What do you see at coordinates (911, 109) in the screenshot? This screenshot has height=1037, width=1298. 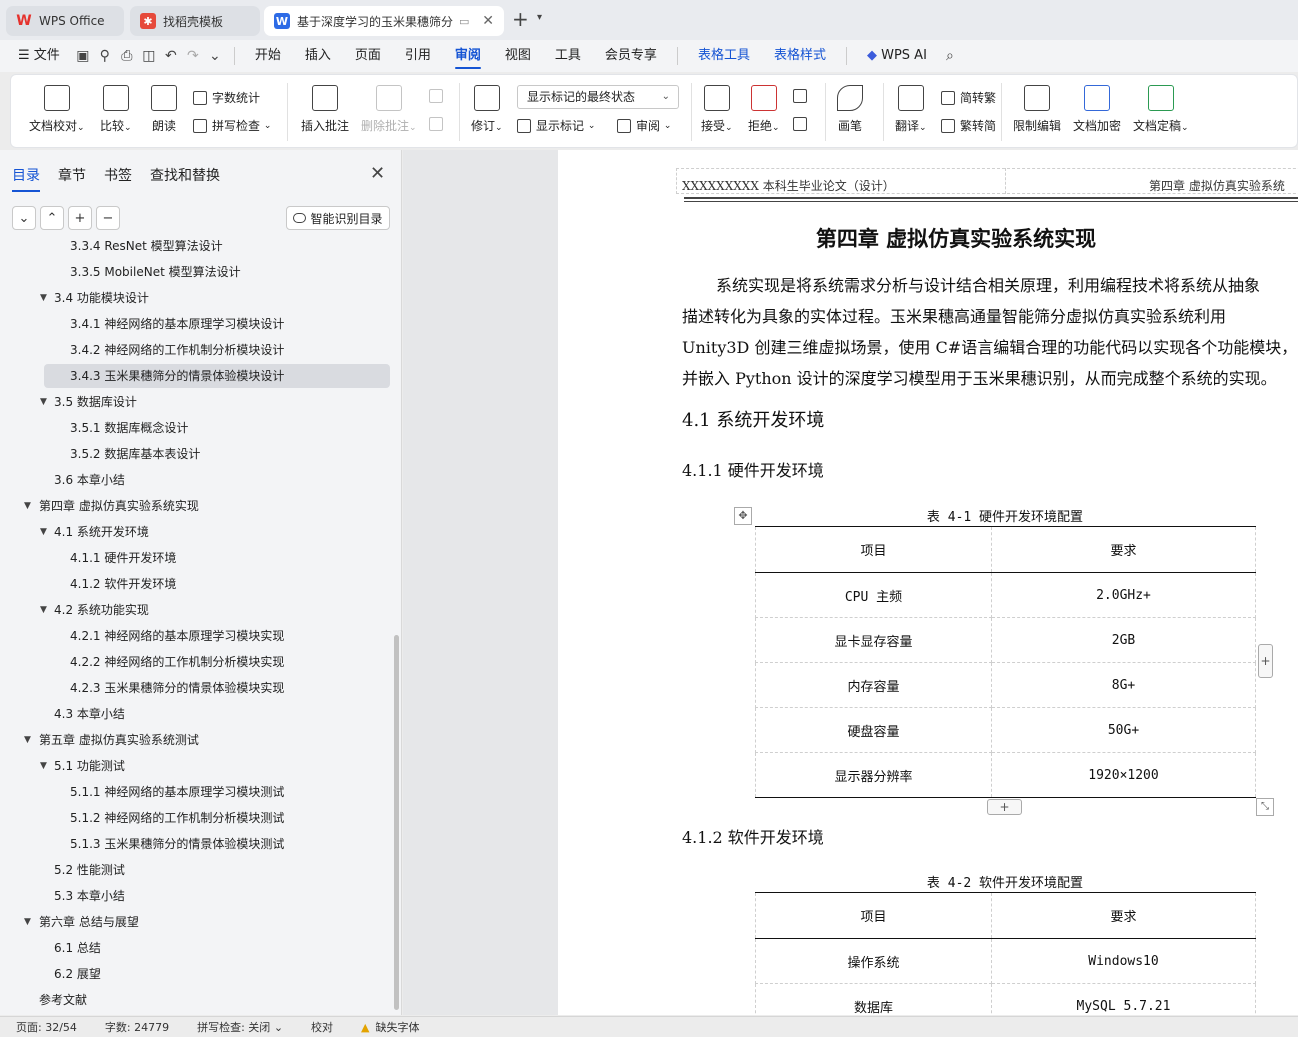 I see `translate-button: 翻译⌄` at bounding box center [911, 109].